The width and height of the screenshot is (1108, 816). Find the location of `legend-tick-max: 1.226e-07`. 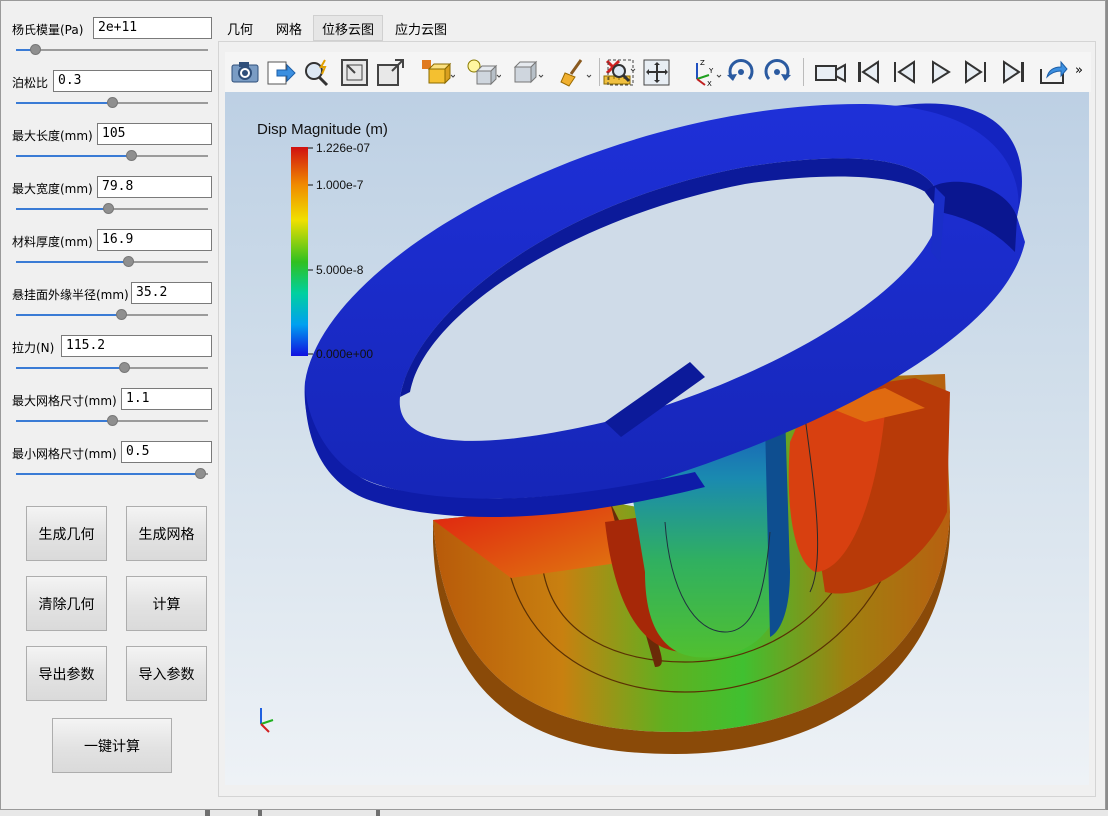

legend-tick-max: 1.226e-07 is located at coordinates (343, 148).